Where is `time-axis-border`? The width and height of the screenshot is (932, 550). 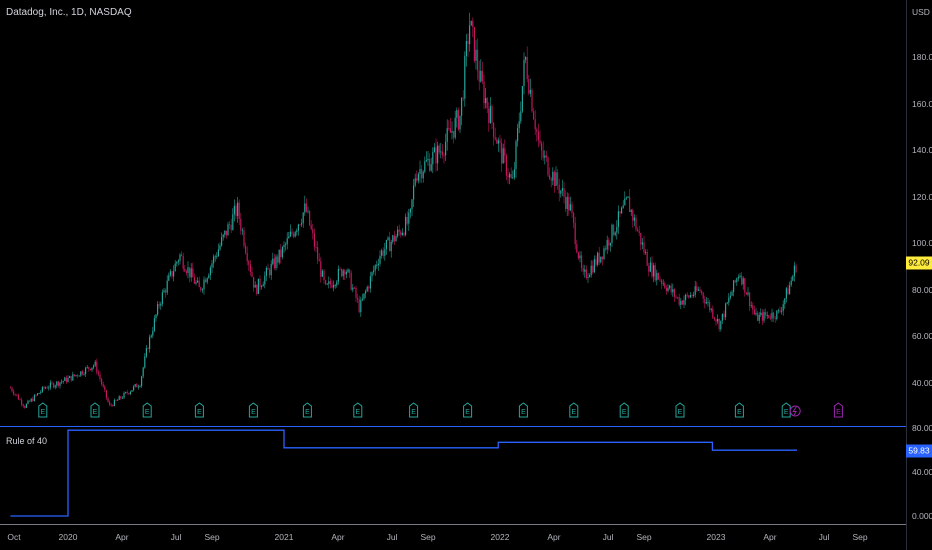 time-axis-border is located at coordinates (453, 524).